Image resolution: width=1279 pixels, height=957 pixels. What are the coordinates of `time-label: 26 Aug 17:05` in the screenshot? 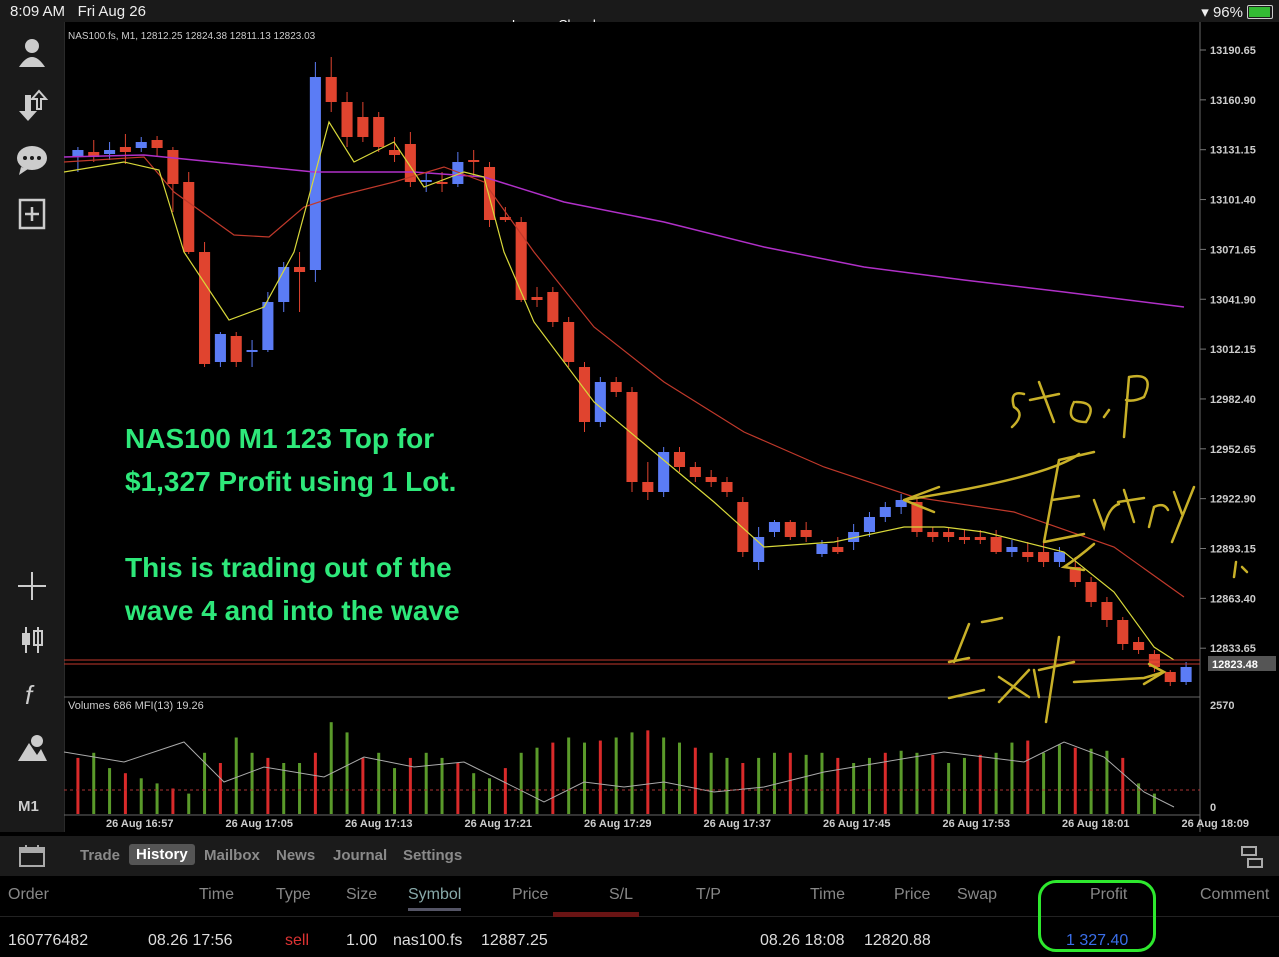 It's located at (259, 824).